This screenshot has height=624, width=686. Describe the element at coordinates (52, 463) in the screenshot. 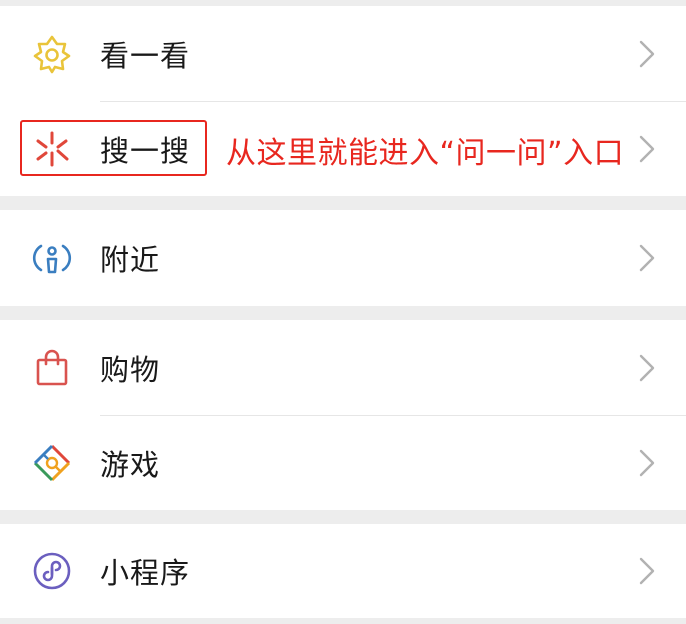

I see `game-diamond-icon` at that location.